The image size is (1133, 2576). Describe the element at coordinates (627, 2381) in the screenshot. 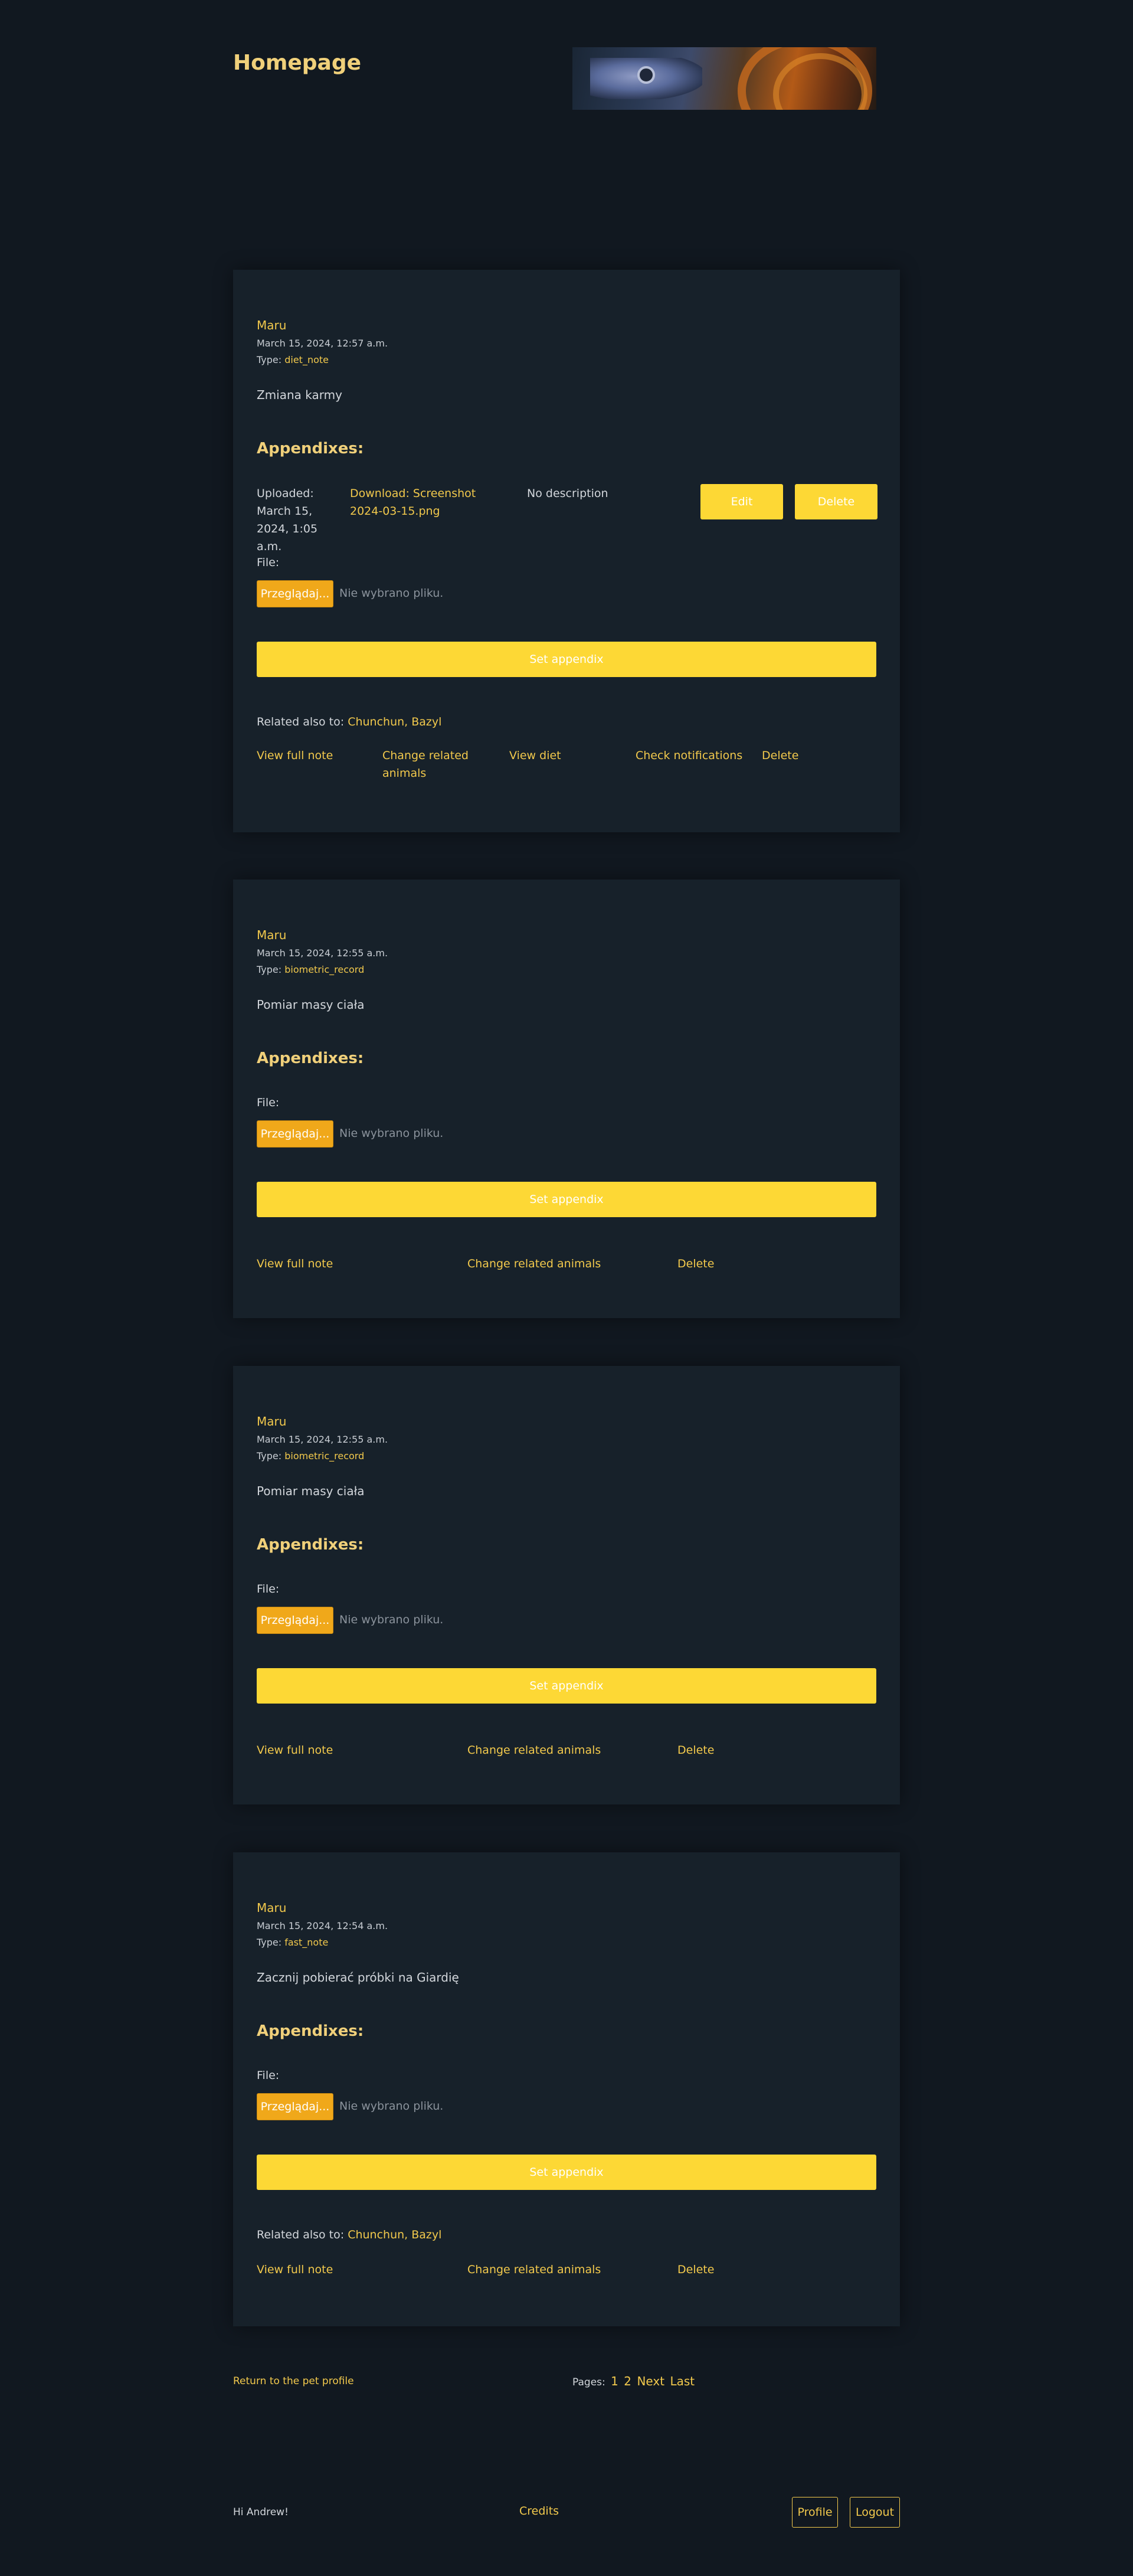

I see `page-2-link: 2` at that location.